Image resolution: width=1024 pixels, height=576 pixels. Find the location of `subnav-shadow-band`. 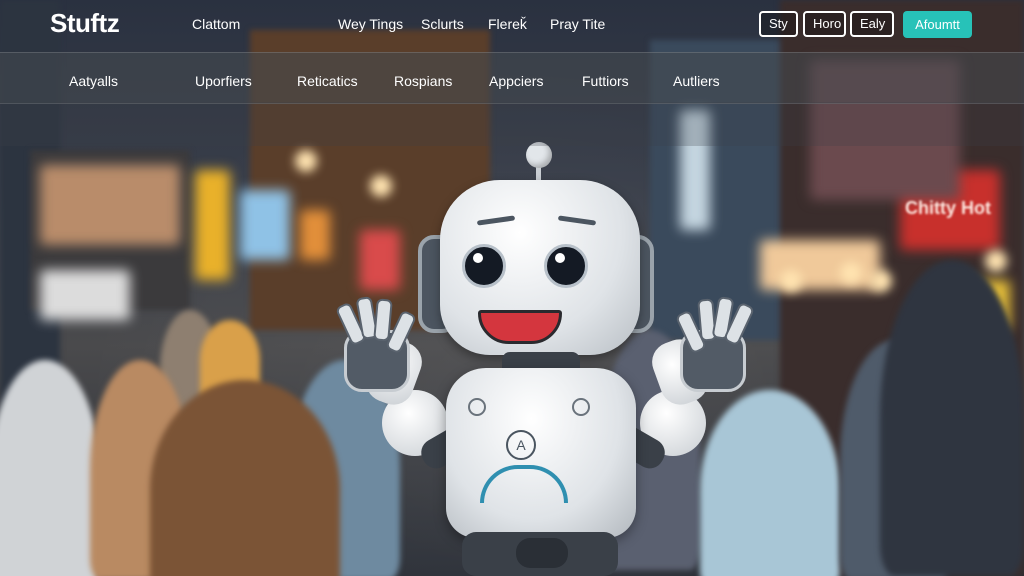

subnav-shadow-band is located at coordinates (512, 124).